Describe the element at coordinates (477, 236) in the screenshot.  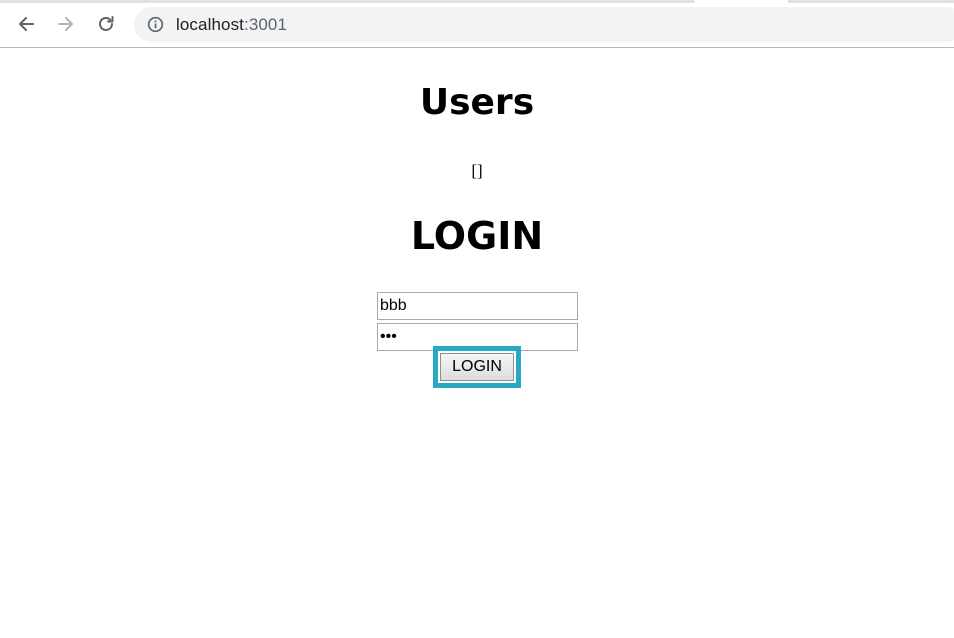
I see `login-heading: LOGIN` at that location.